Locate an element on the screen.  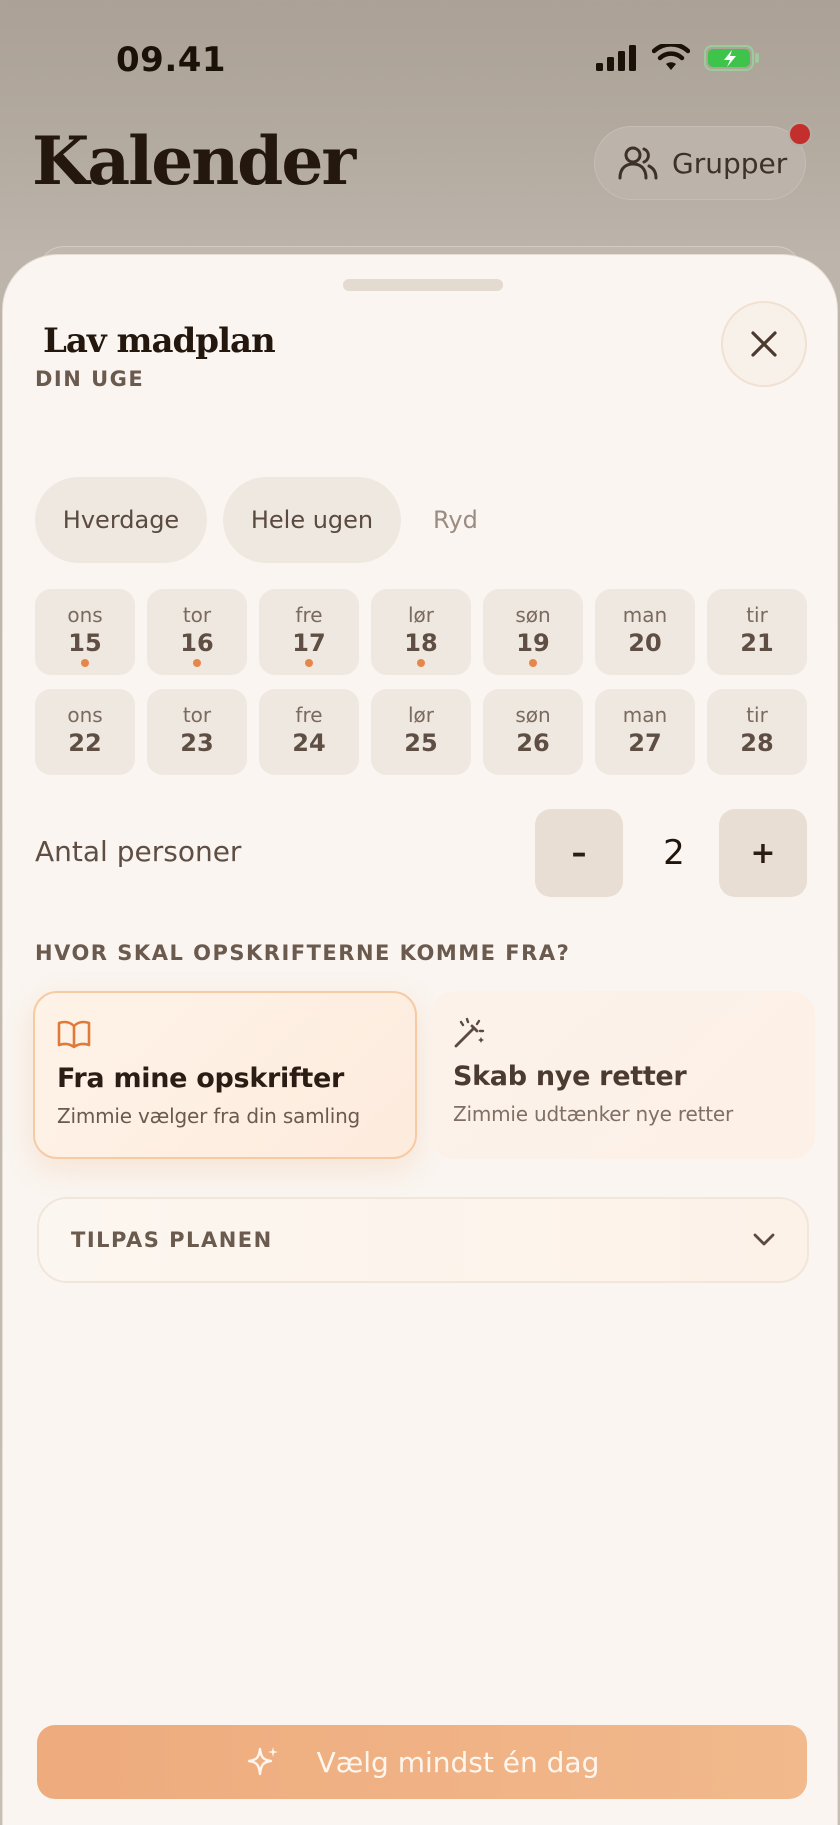
day-cell: tir 28 is located at coordinates (757, 732).